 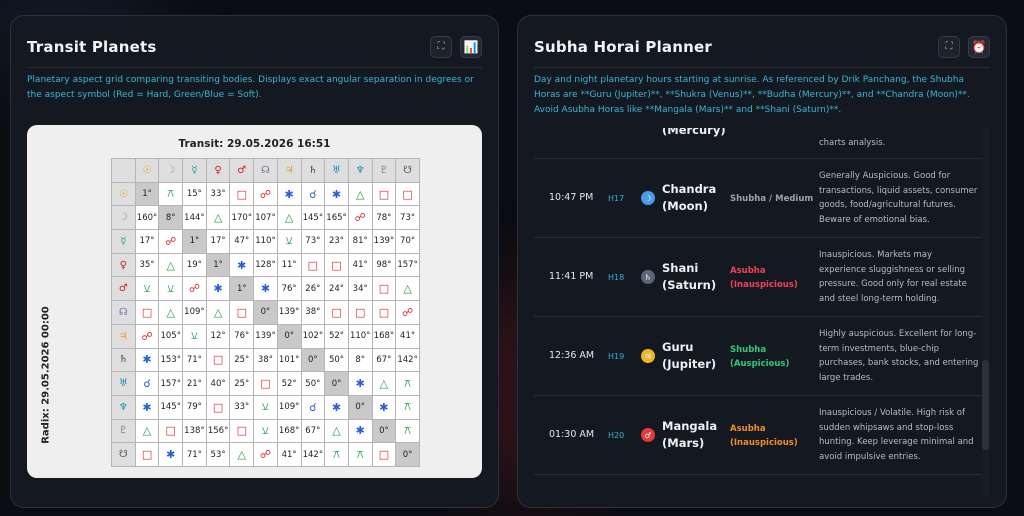 I want to click on aspect-cell: 11°, so click(x=289, y=265).